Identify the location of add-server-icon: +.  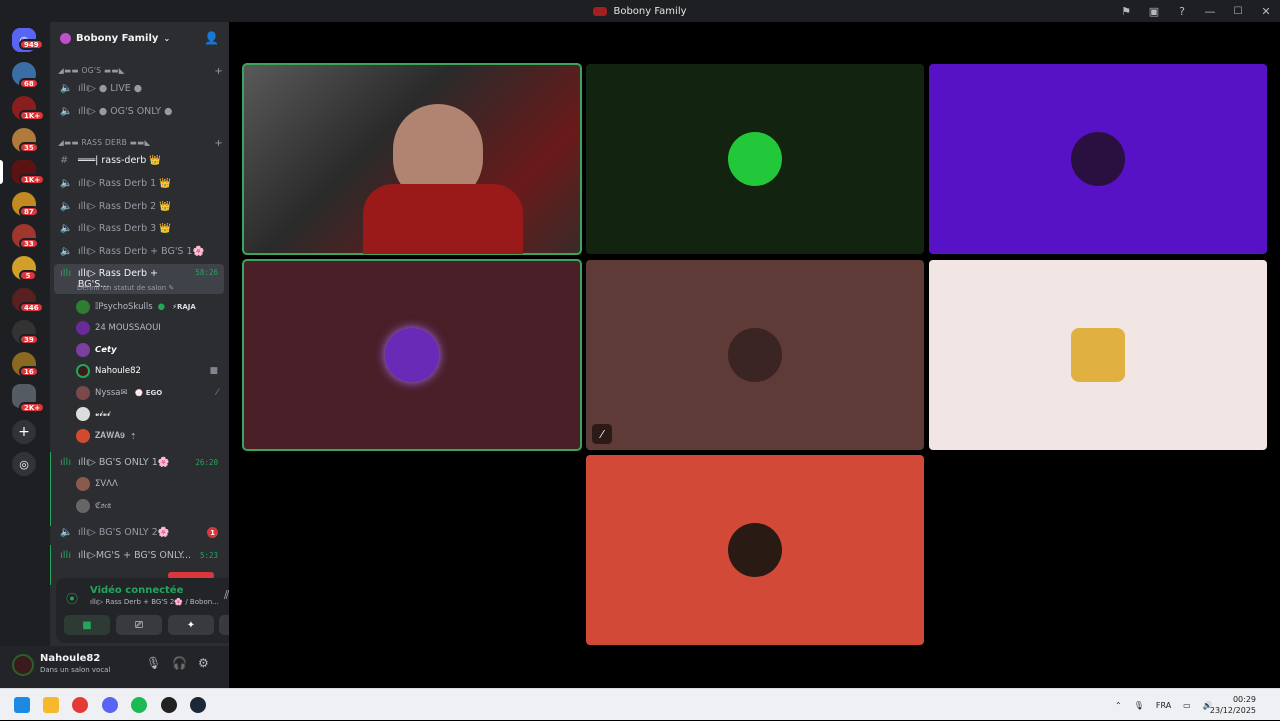
(24, 432).